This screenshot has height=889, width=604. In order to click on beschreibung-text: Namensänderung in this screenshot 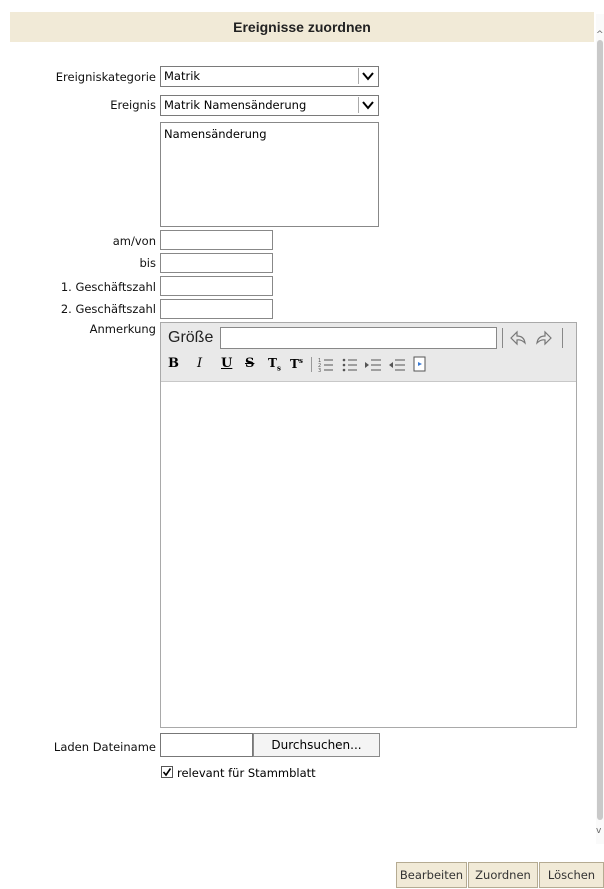, I will do `click(215, 134)`.